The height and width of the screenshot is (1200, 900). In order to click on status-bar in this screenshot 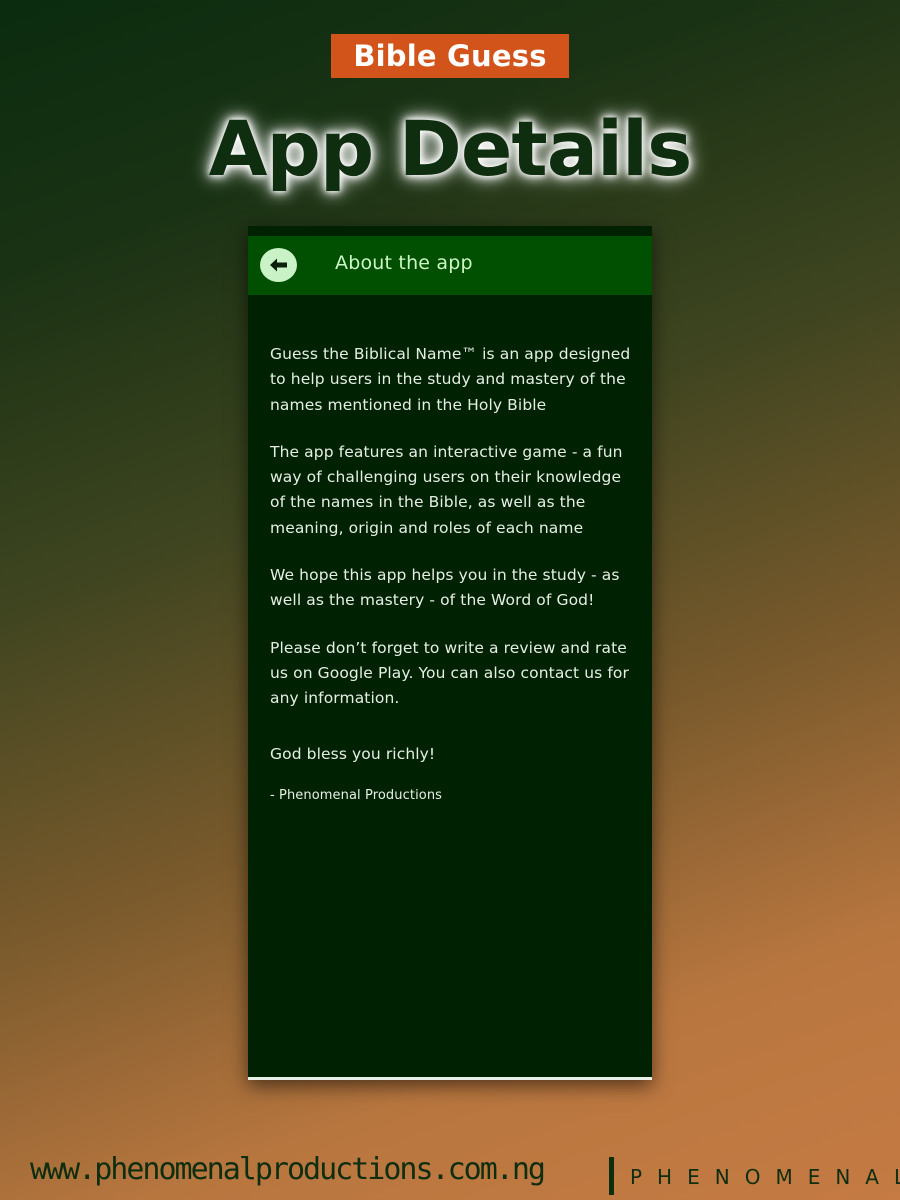, I will do `click(450, 231)`.